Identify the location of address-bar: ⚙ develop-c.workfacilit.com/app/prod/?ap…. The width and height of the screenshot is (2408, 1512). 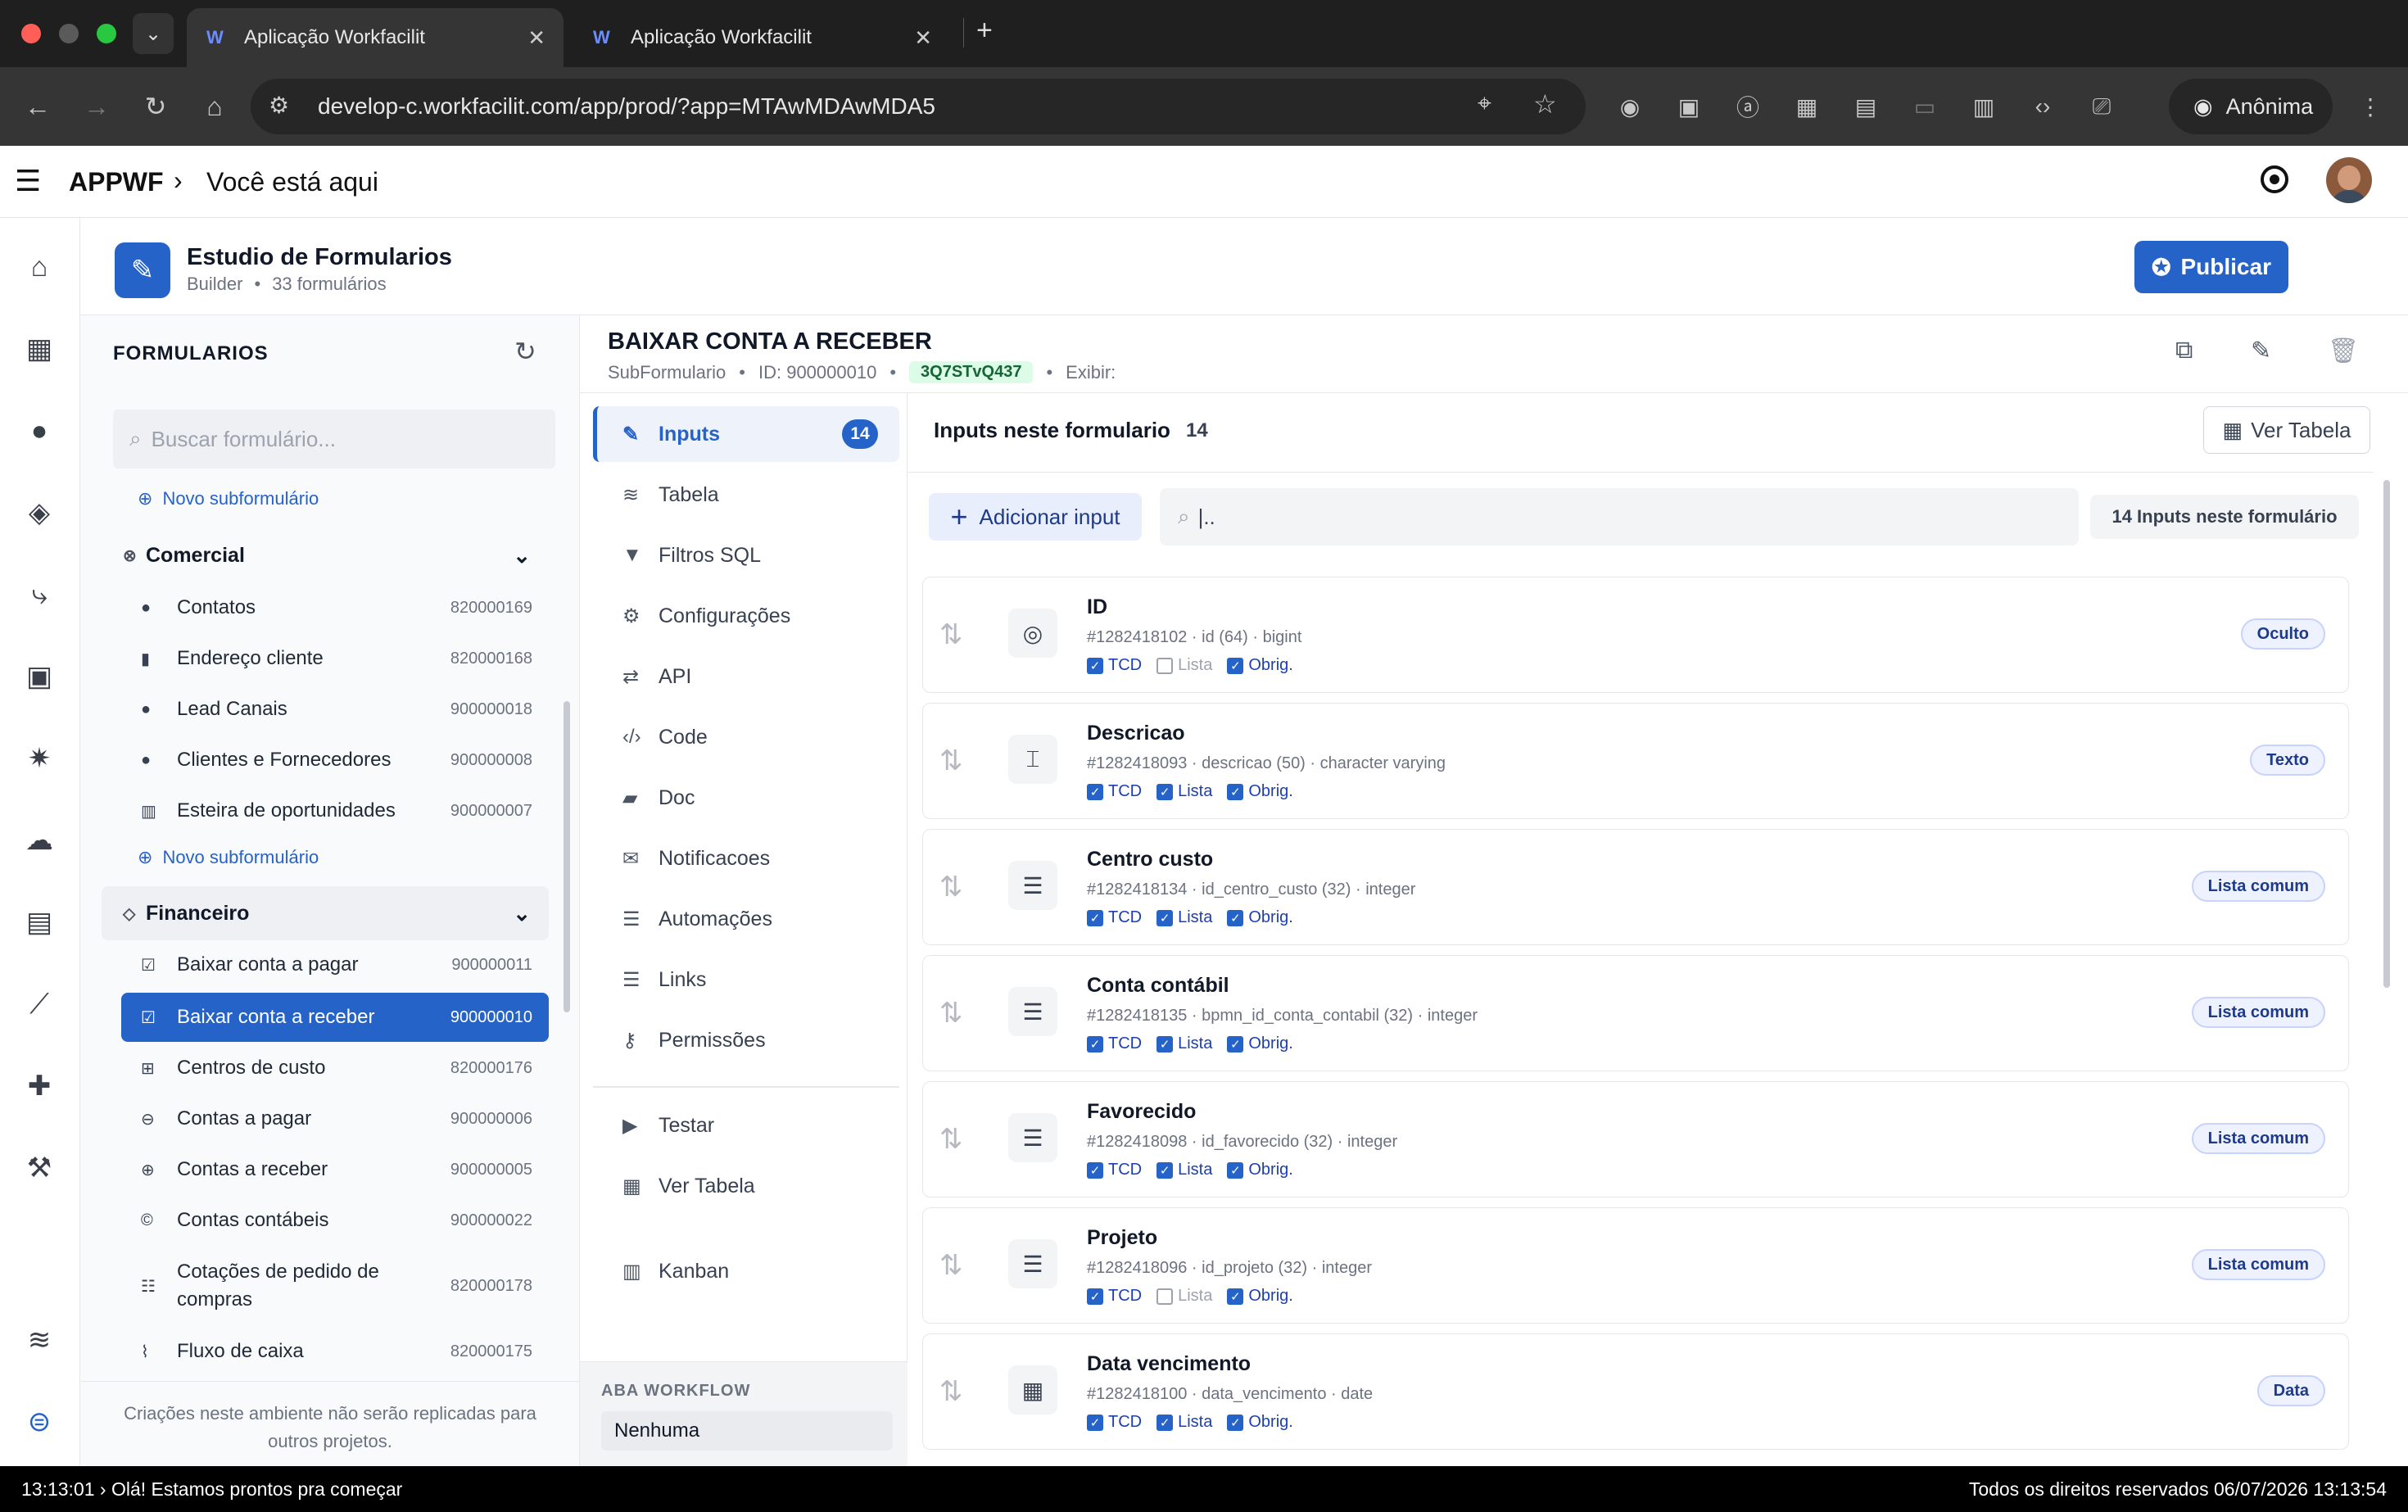
(918, 106).